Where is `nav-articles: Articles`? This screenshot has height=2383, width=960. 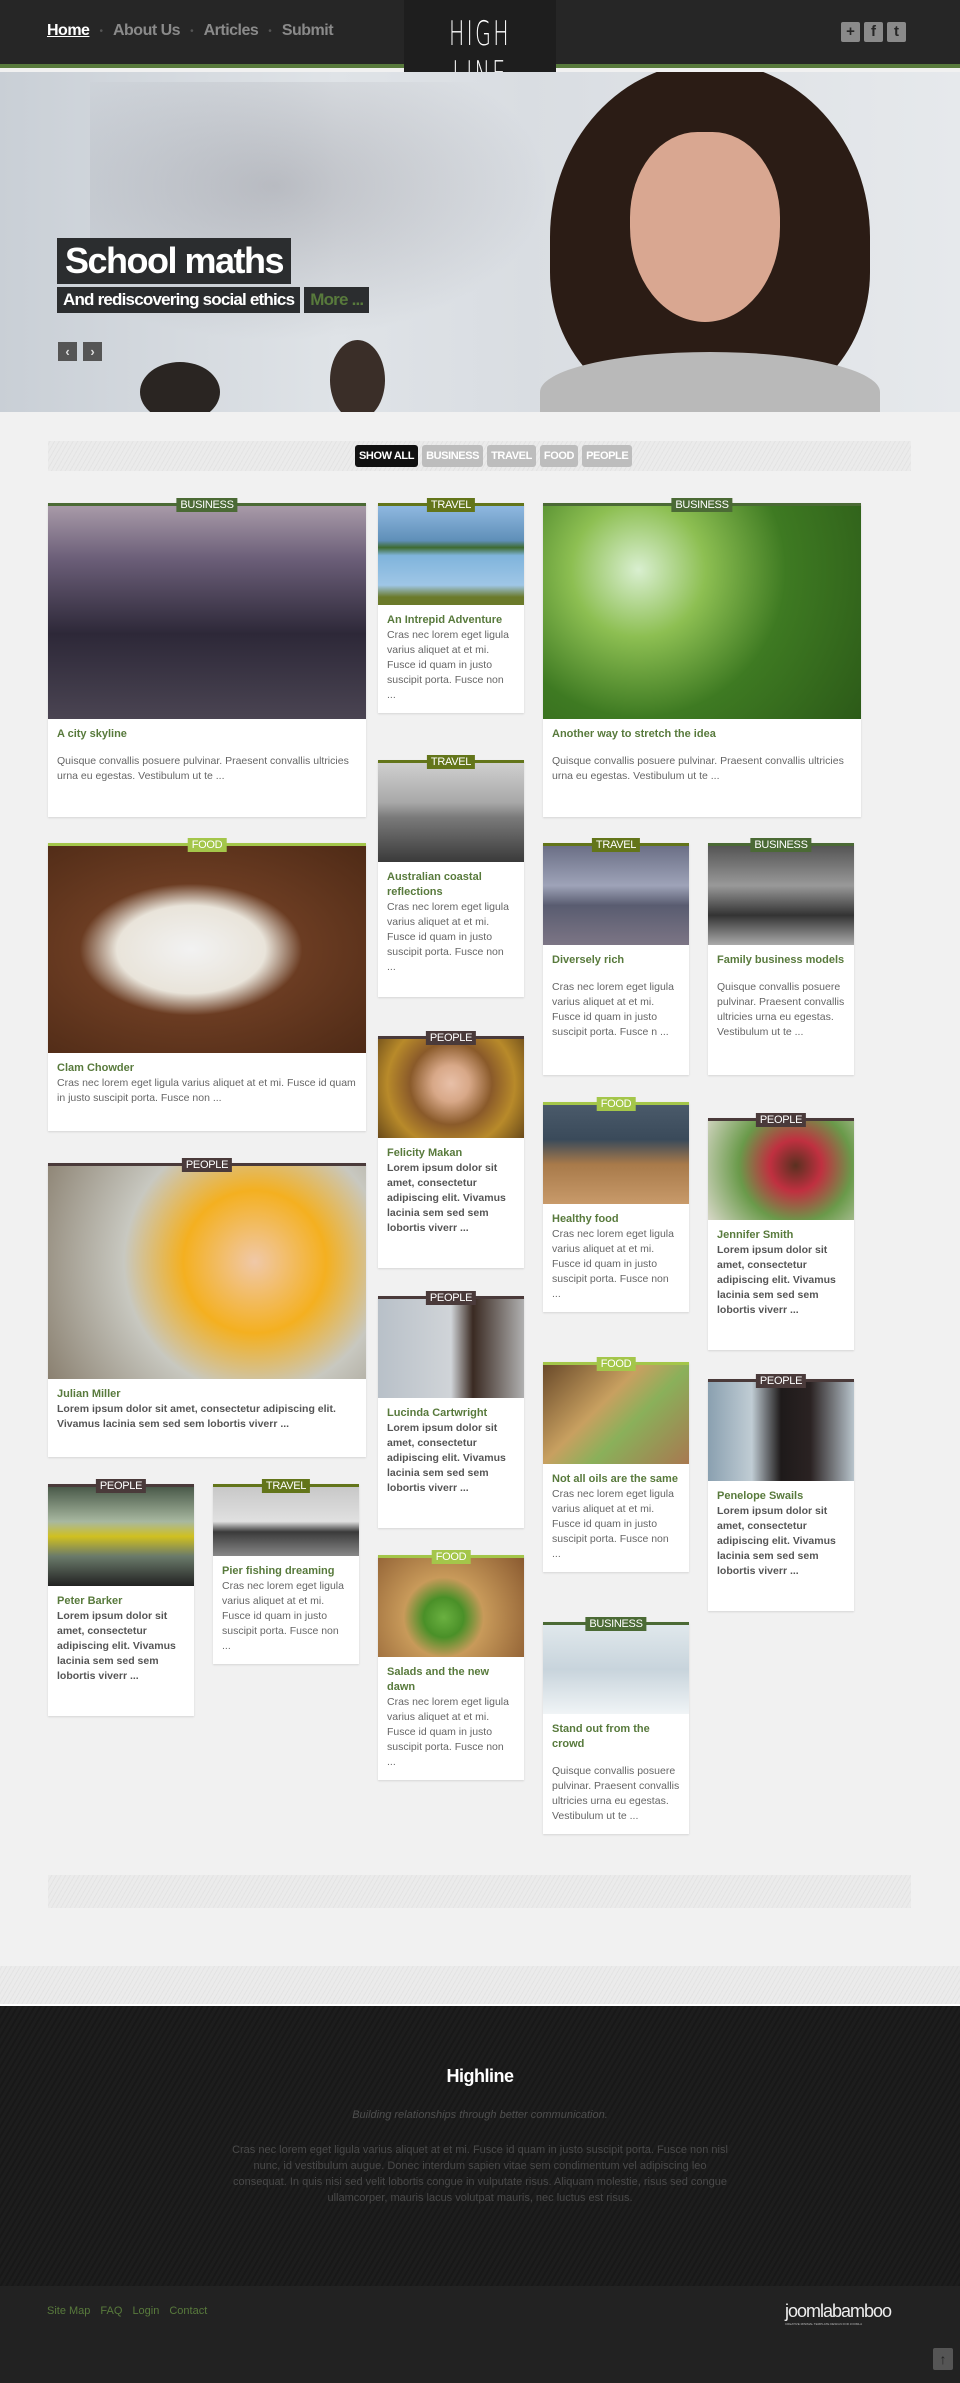 nav-articles: Articles is located at coordinates (231, 31).